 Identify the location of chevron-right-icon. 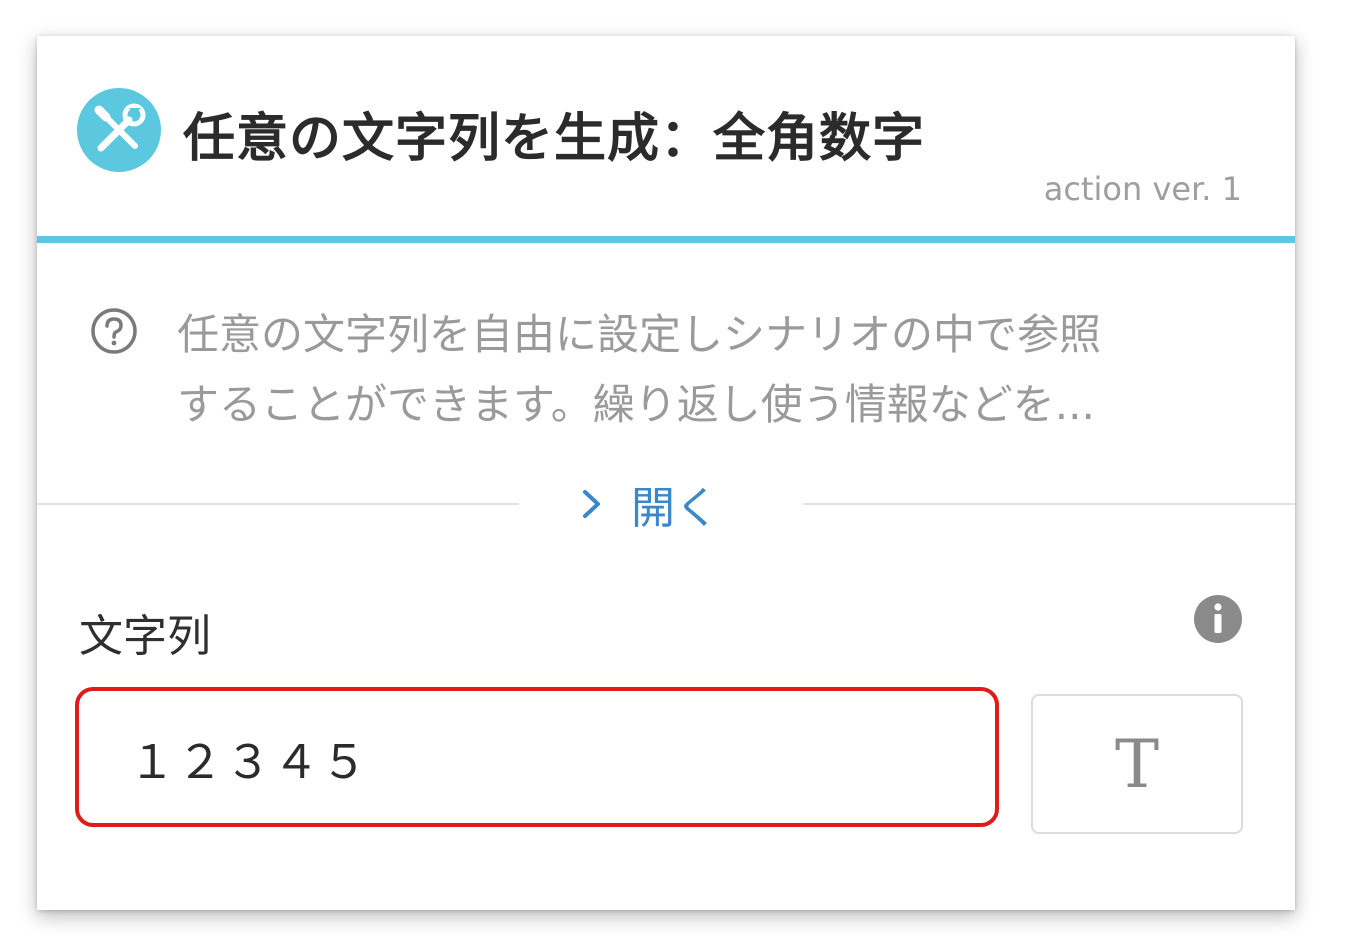
(591, 504).